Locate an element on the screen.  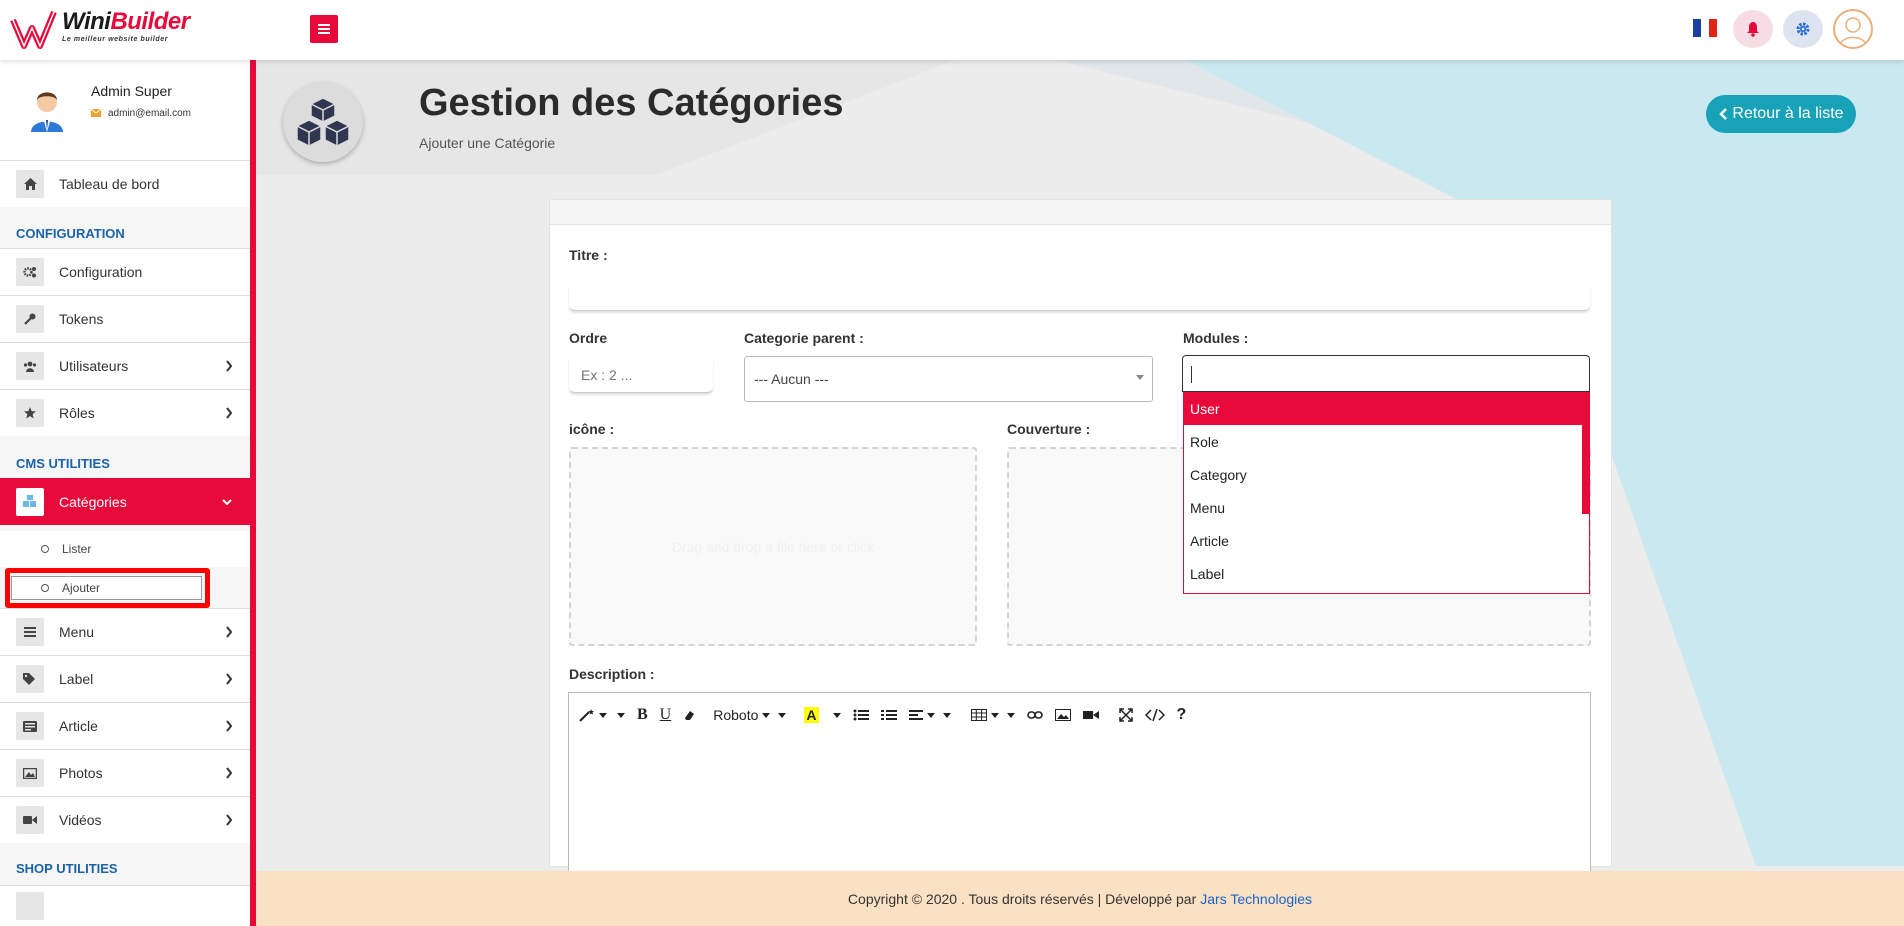
sub-item-label: Ajouter is located at coordinates (81, 588).